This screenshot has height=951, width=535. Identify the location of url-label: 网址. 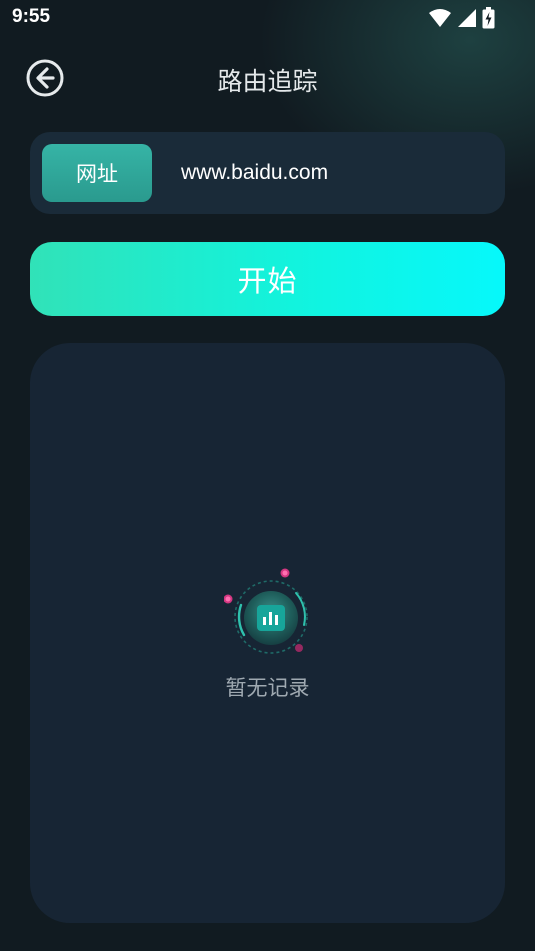
(97, 173).